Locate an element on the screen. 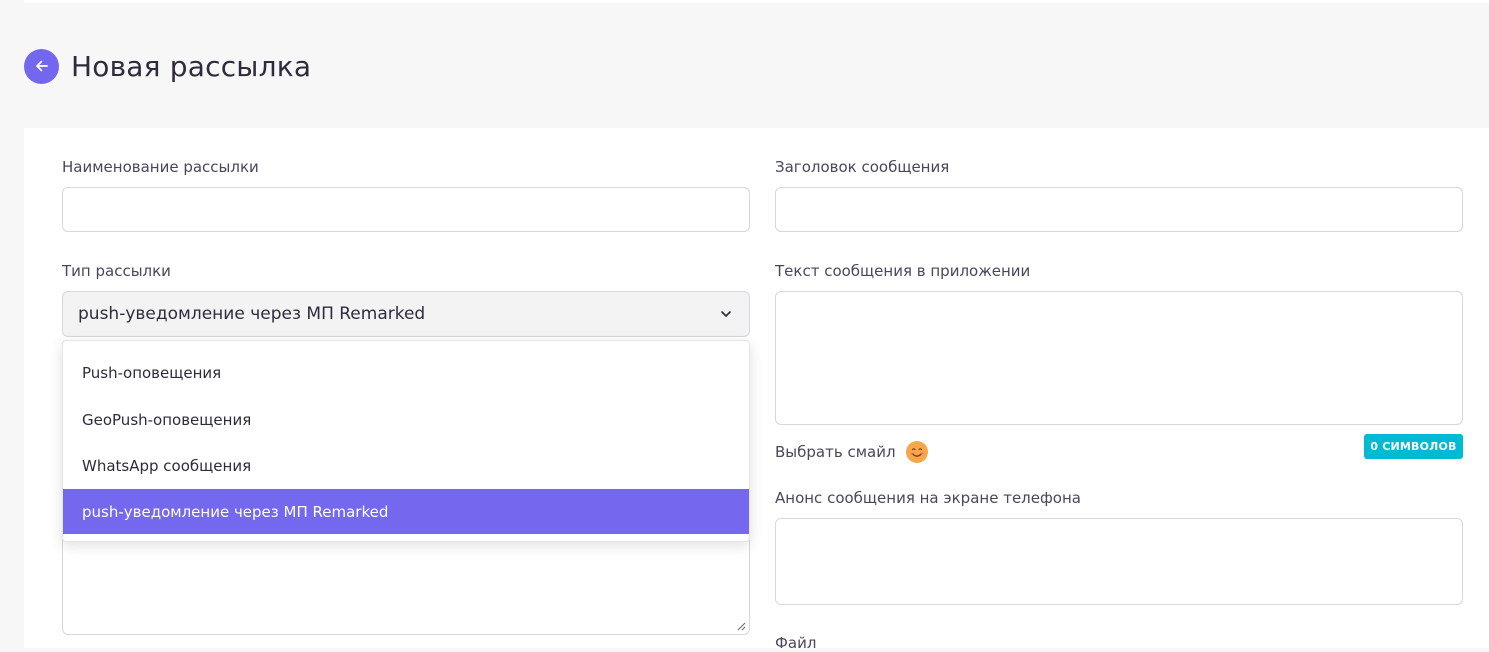 This screenshot has width=1489, height=652. type-select: push-уведомление через МП Remarked is located at coordinates (406, 314).